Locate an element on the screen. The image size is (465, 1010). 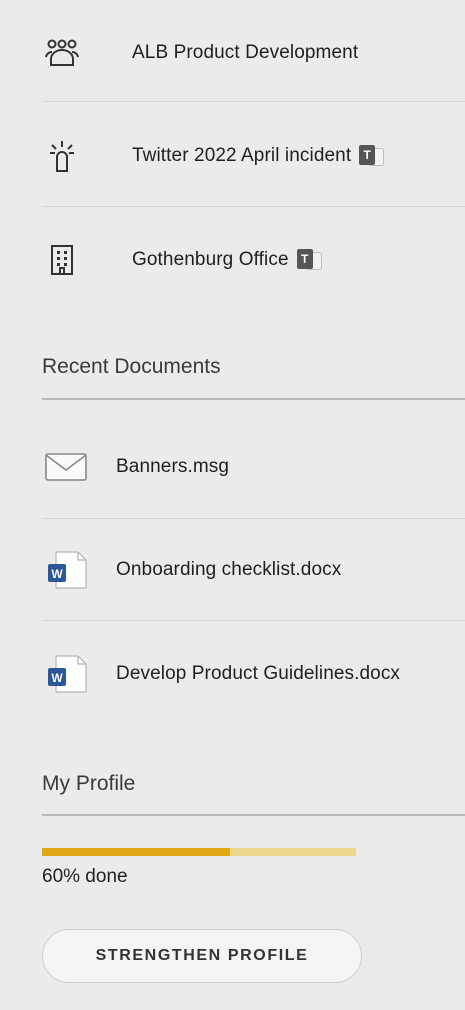
people-group-icon is located at coordinates (62, 53).